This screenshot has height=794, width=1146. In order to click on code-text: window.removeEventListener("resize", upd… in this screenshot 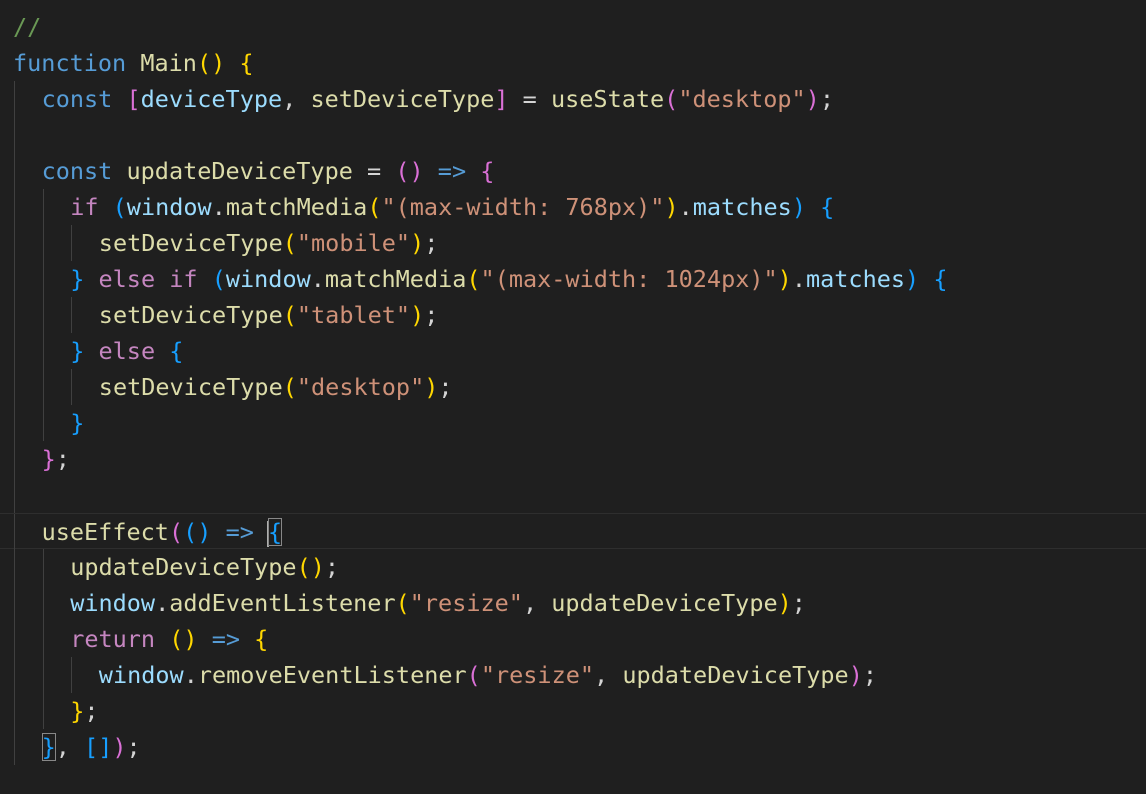, I will do `click(488, 675)`.